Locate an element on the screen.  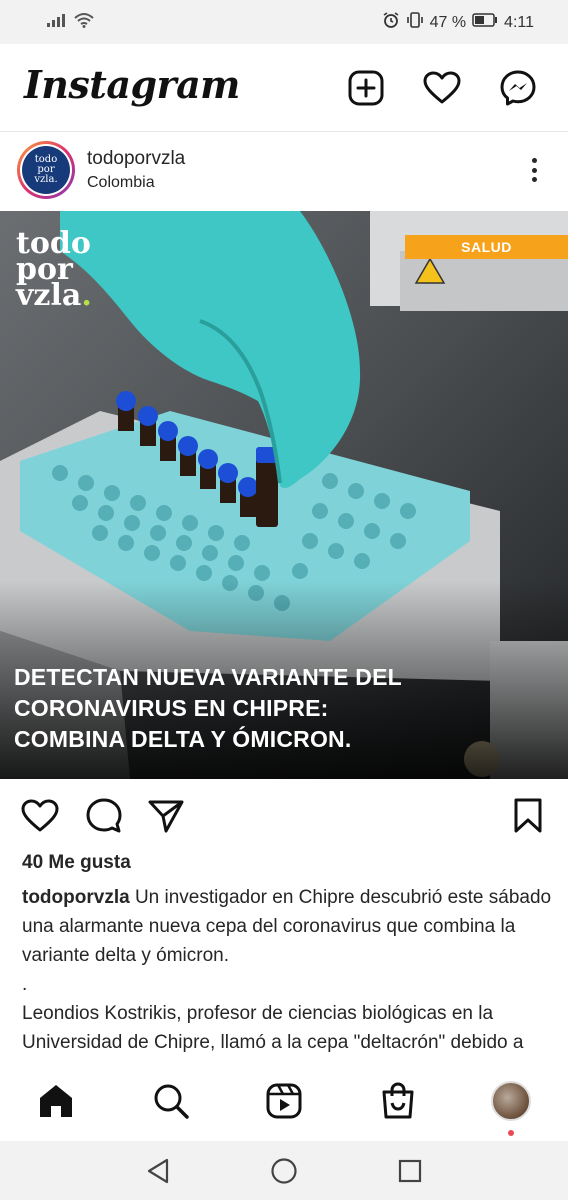
post-header: todo por vzla. todoporvzla Colombia is located at coordinates (284, 172).